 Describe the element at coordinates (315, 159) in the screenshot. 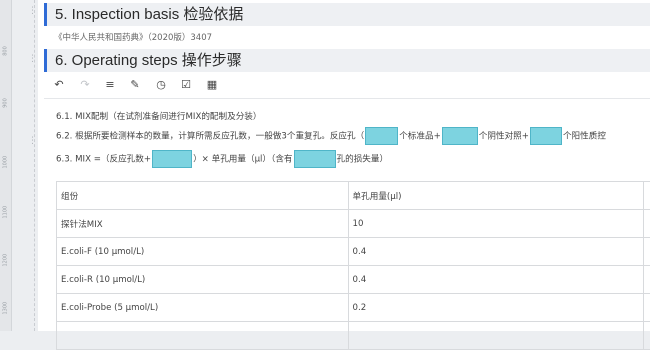

I see `loss-wells-input` at that location.